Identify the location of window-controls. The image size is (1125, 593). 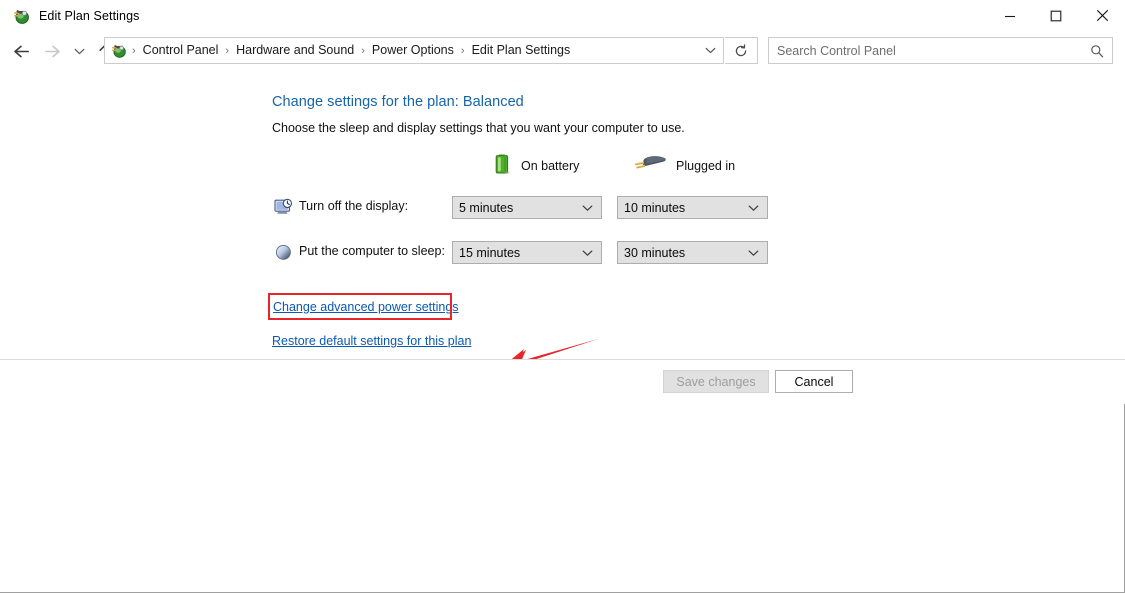
(1056, 15).